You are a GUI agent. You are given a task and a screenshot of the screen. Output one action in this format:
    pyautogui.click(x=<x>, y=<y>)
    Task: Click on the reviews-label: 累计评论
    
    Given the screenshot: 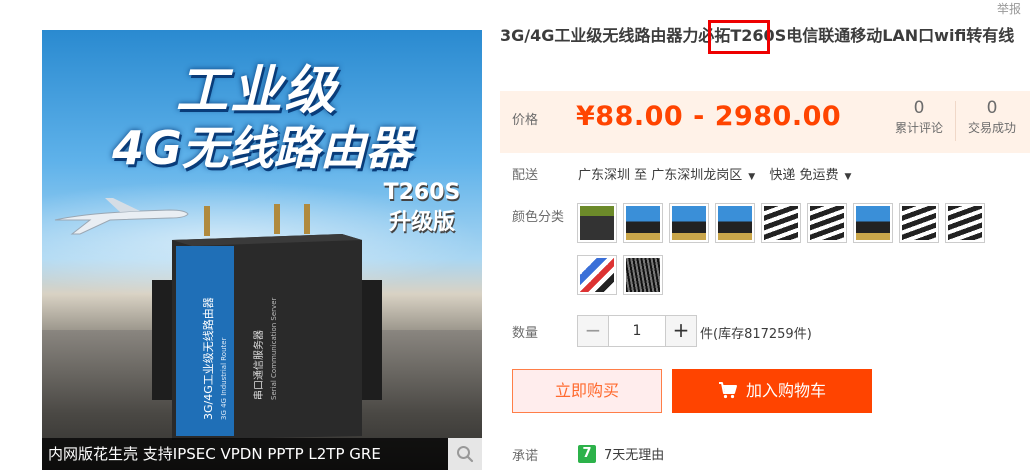 What is the action you would take?
    pyautogui.click(x=918, y=128)
    